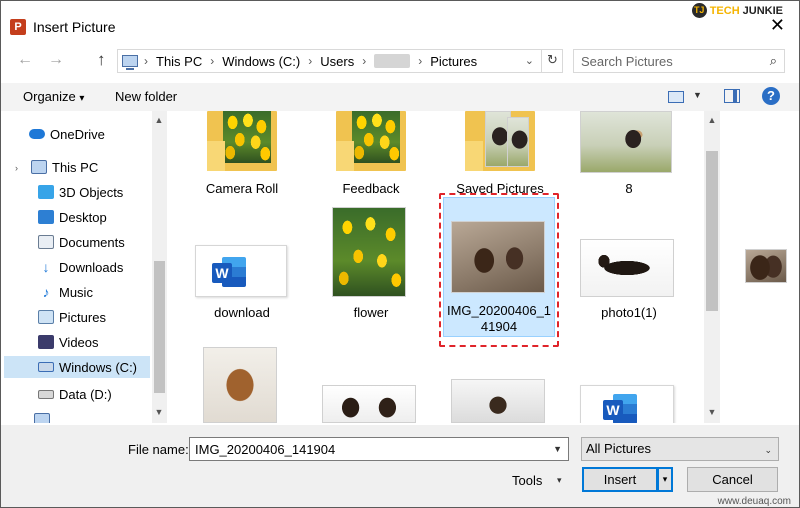  Describe the element at coordinates (216, 156) in the screenshot. I see `folder-flap` at that location.